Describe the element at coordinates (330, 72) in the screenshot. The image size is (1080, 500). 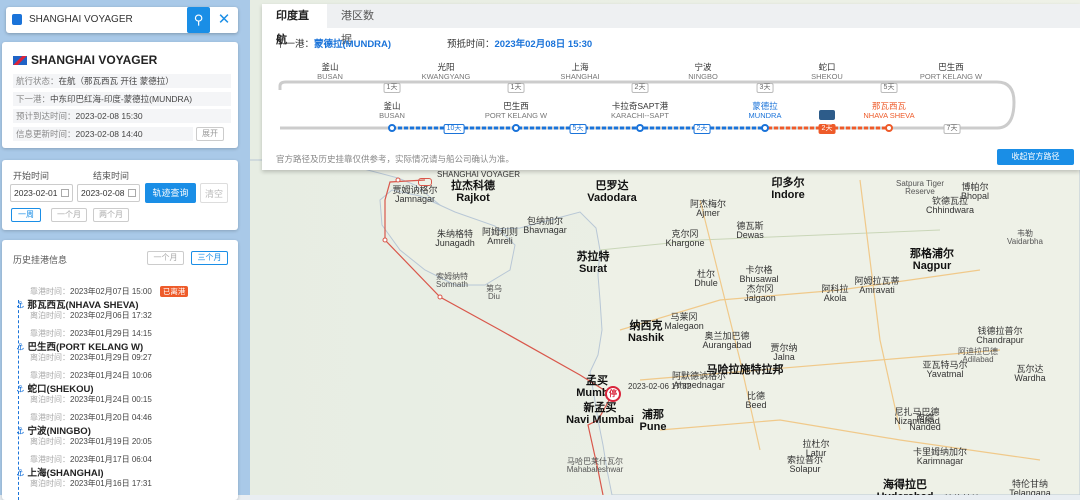
I see `route-top-port: 釜山 BUSAN` at that location.